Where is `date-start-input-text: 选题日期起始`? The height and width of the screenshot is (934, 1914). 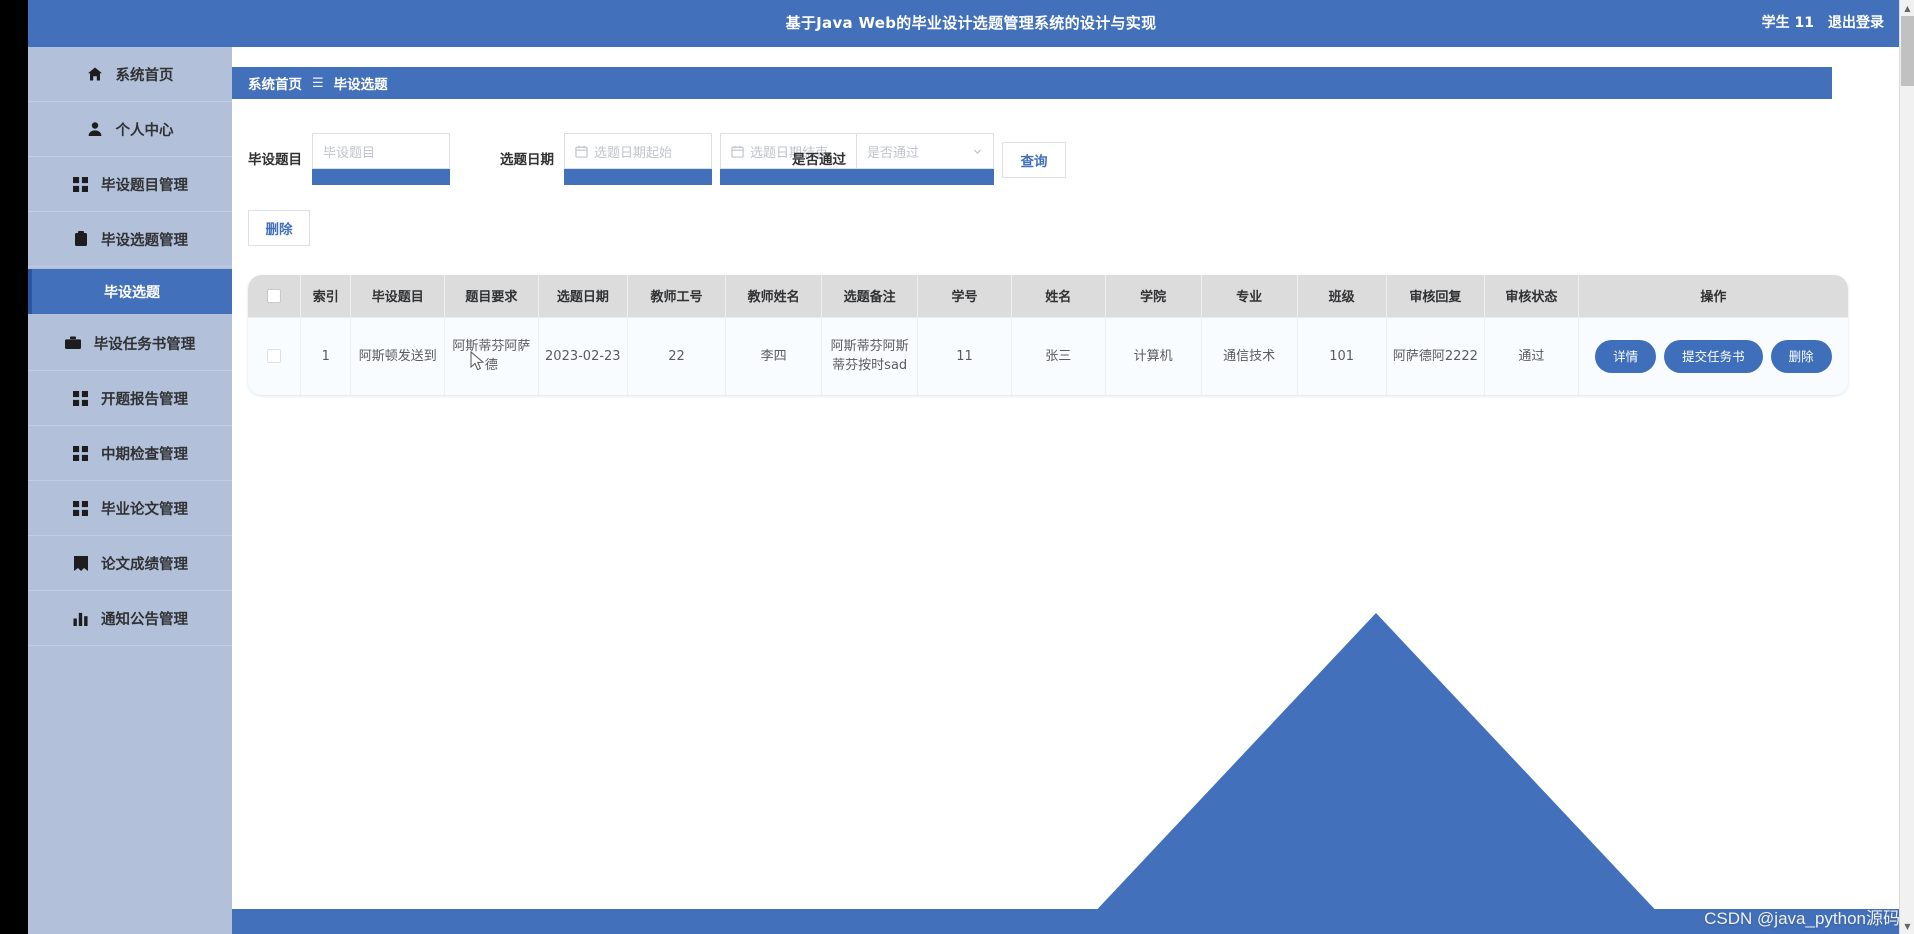 date-start-input-text: 选题日期起始 is located at coordinates (633, 153).